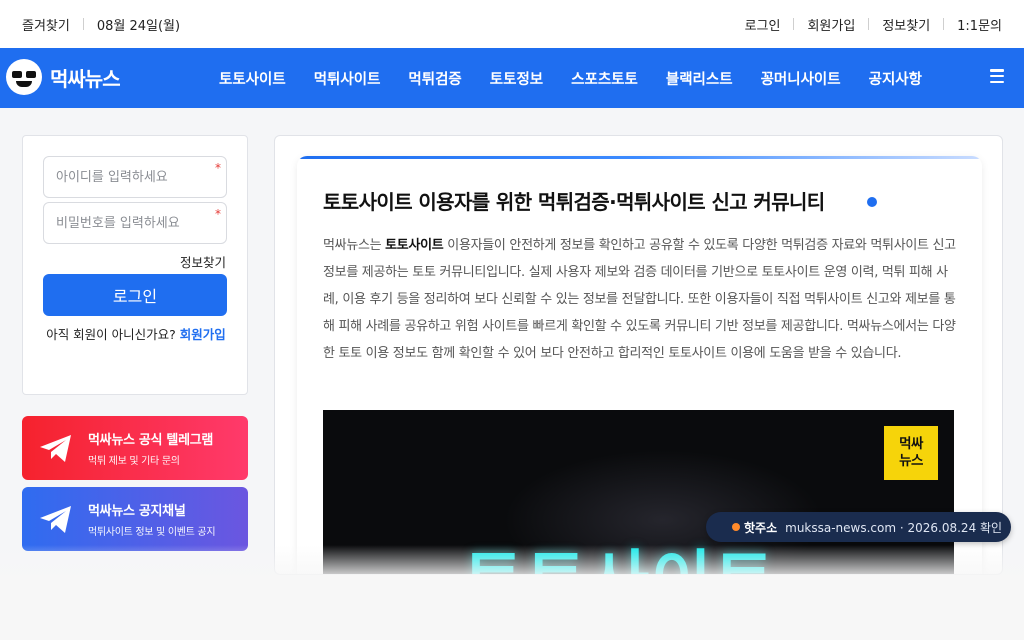  I want to click on banner-logo-mark: 먹싸 뉴스, so click(911, 453).